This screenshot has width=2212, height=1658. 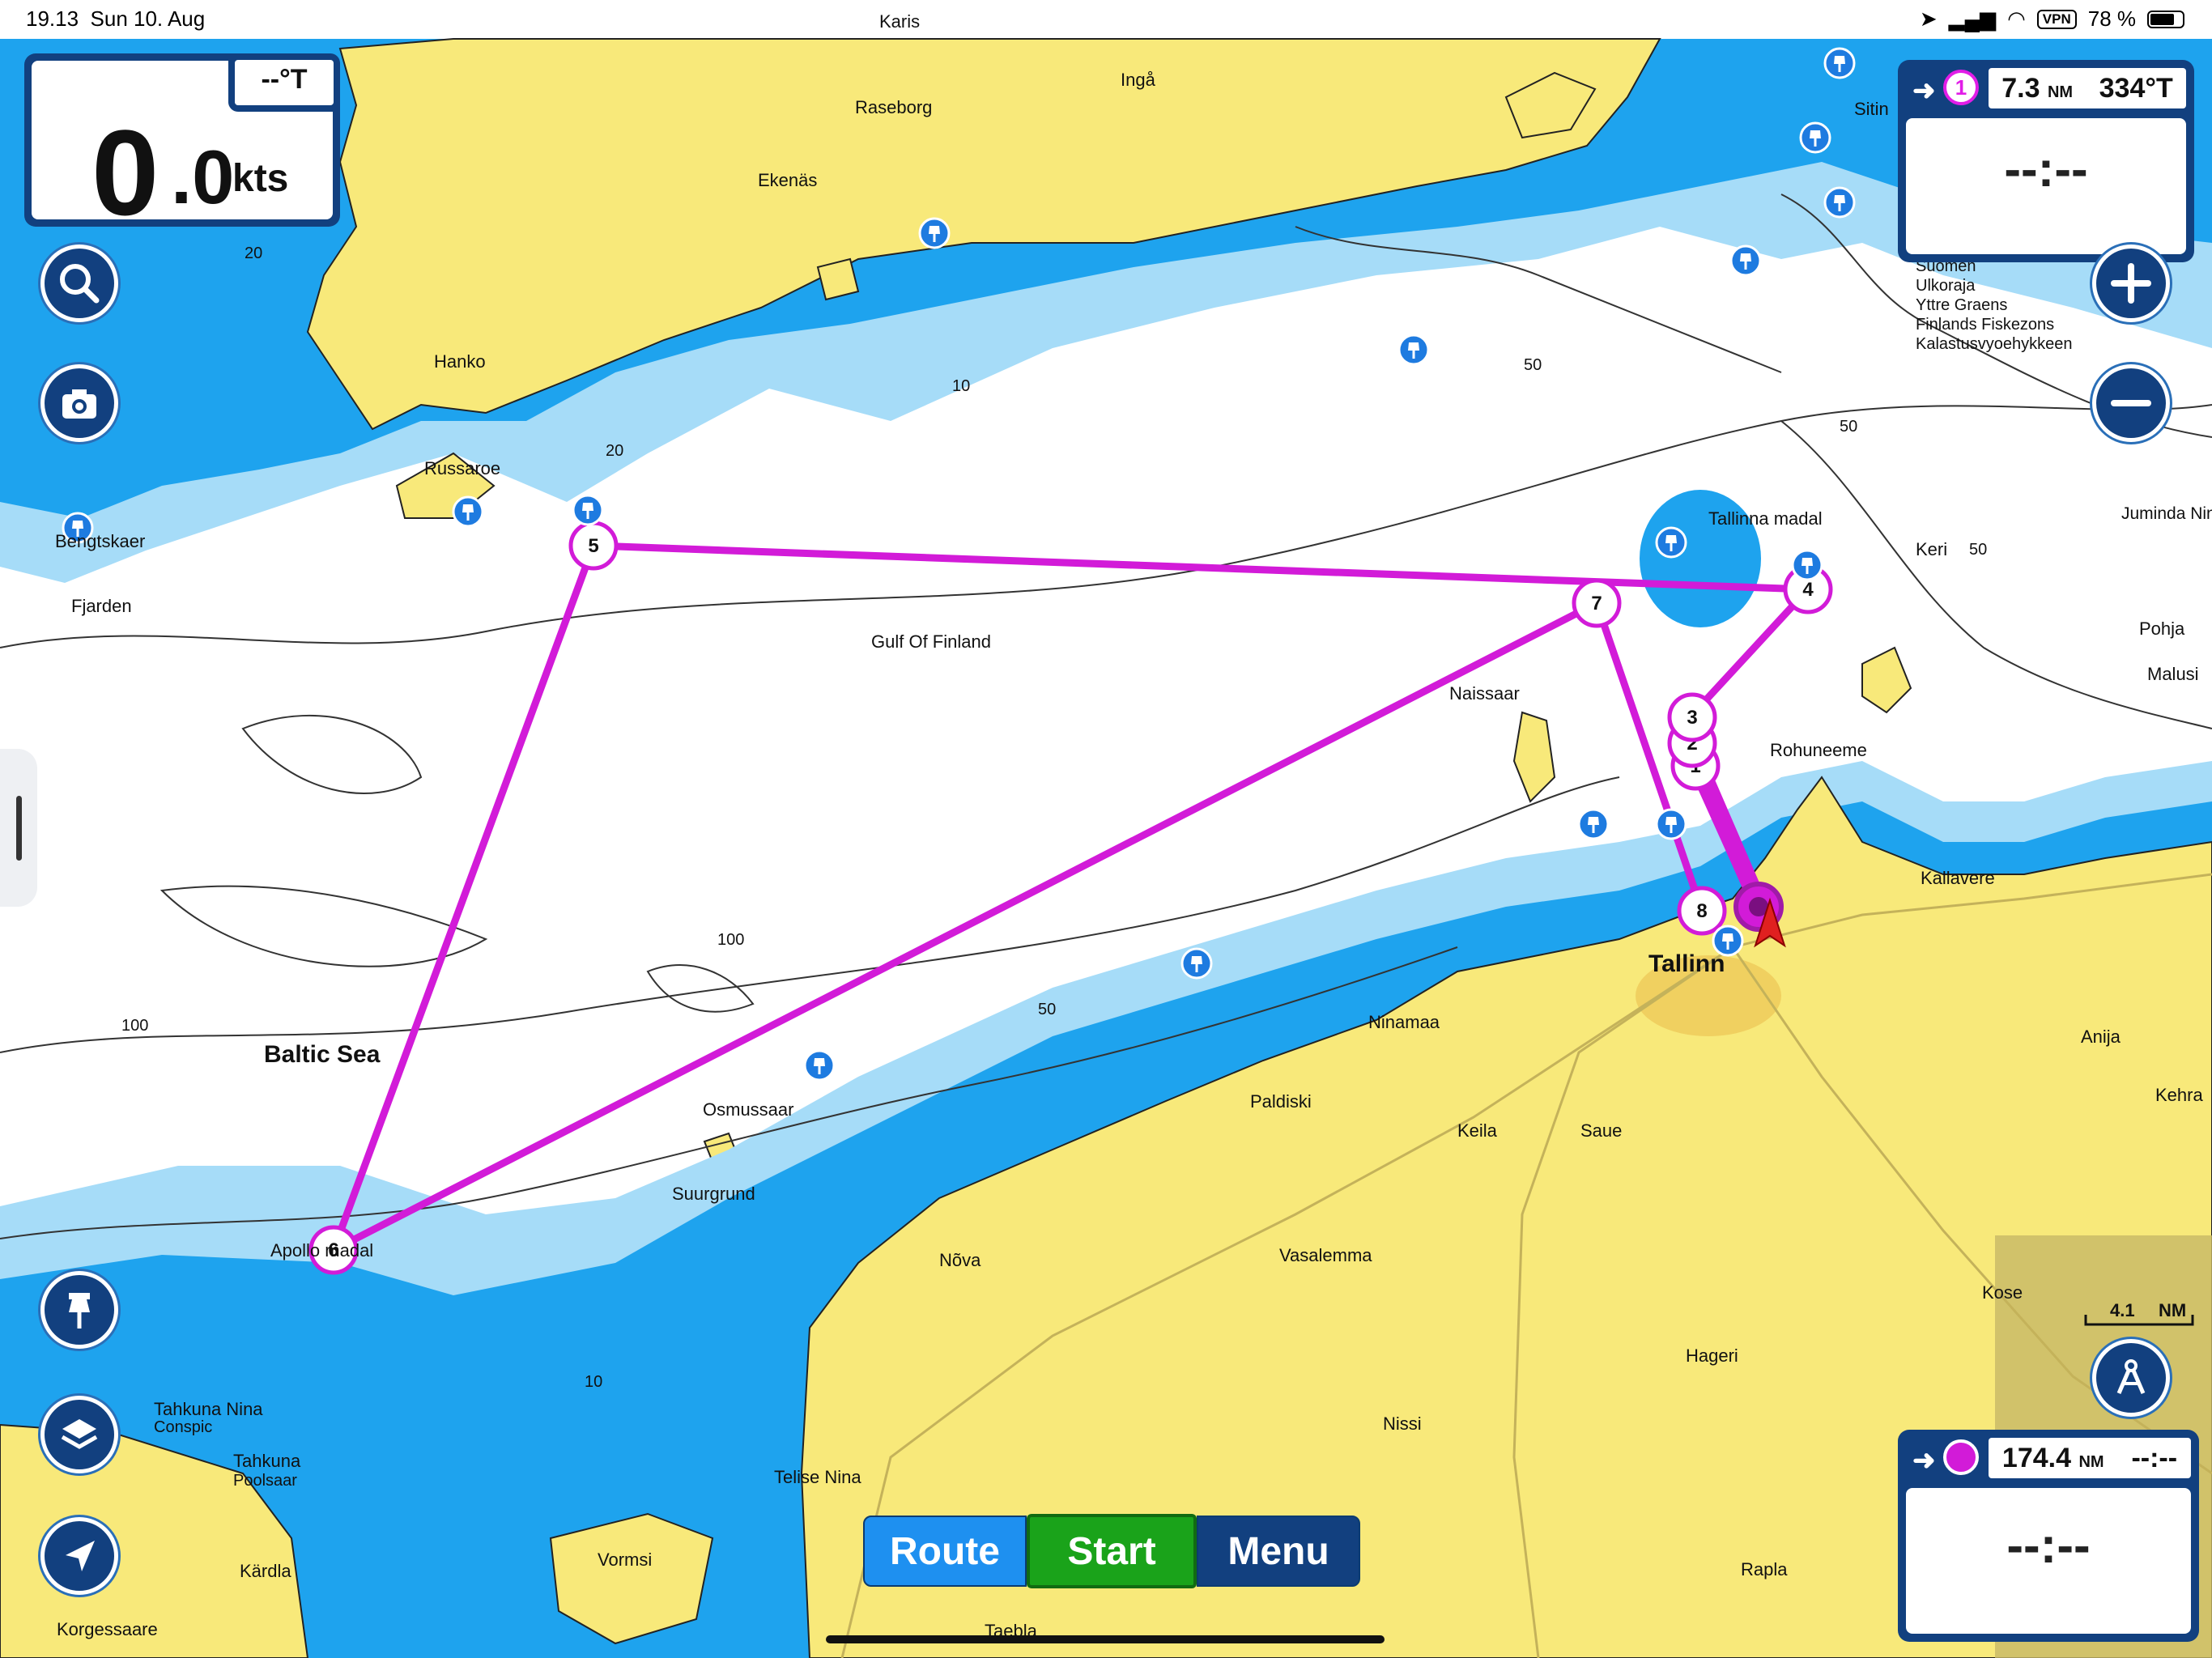 I want to click on next-waypoint-distance-group: 7.3 NM, so click(x=2037, y=88).